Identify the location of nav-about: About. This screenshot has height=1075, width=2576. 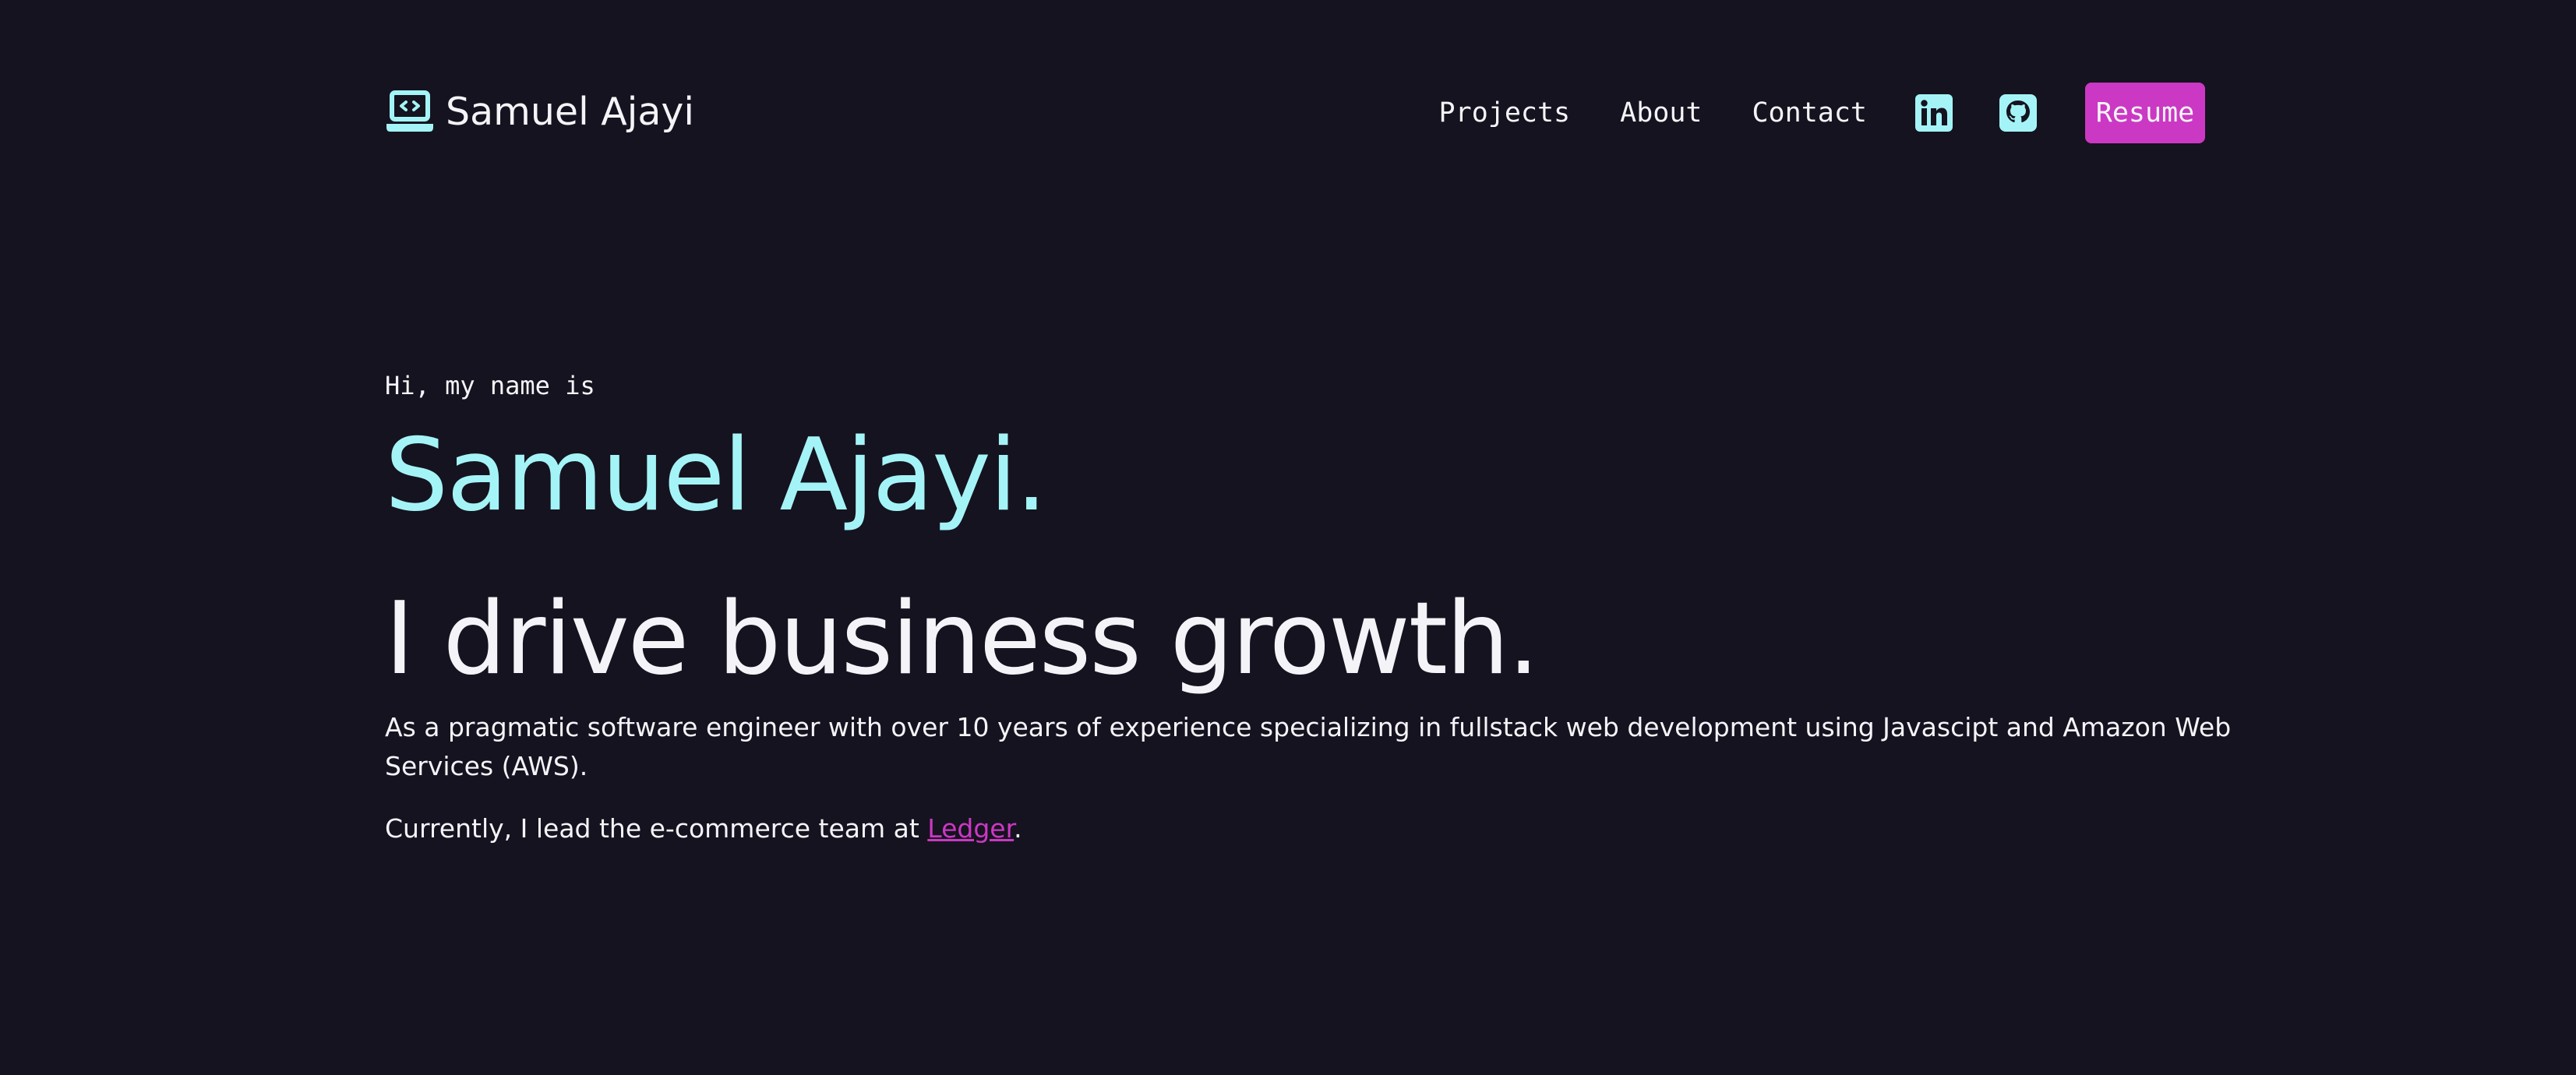
(1661, 113).